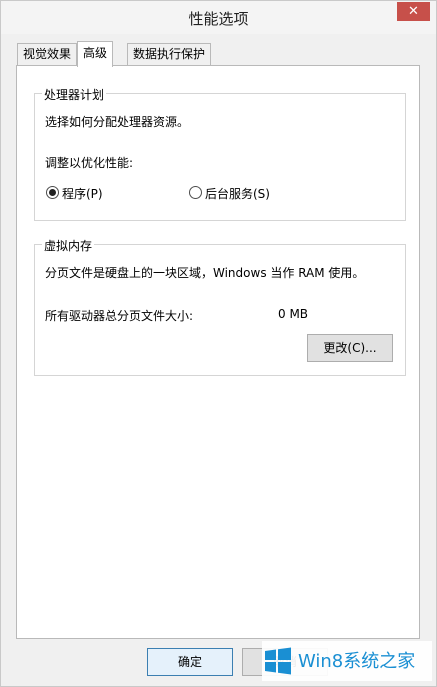 The image size is (437, 687). Describe the element at coordinates (205, 273) in the screenshot. I see `paging-file-description: 分页文件是硬盘上的一块区域，Windows 当作 RAM 使用。` at that location.